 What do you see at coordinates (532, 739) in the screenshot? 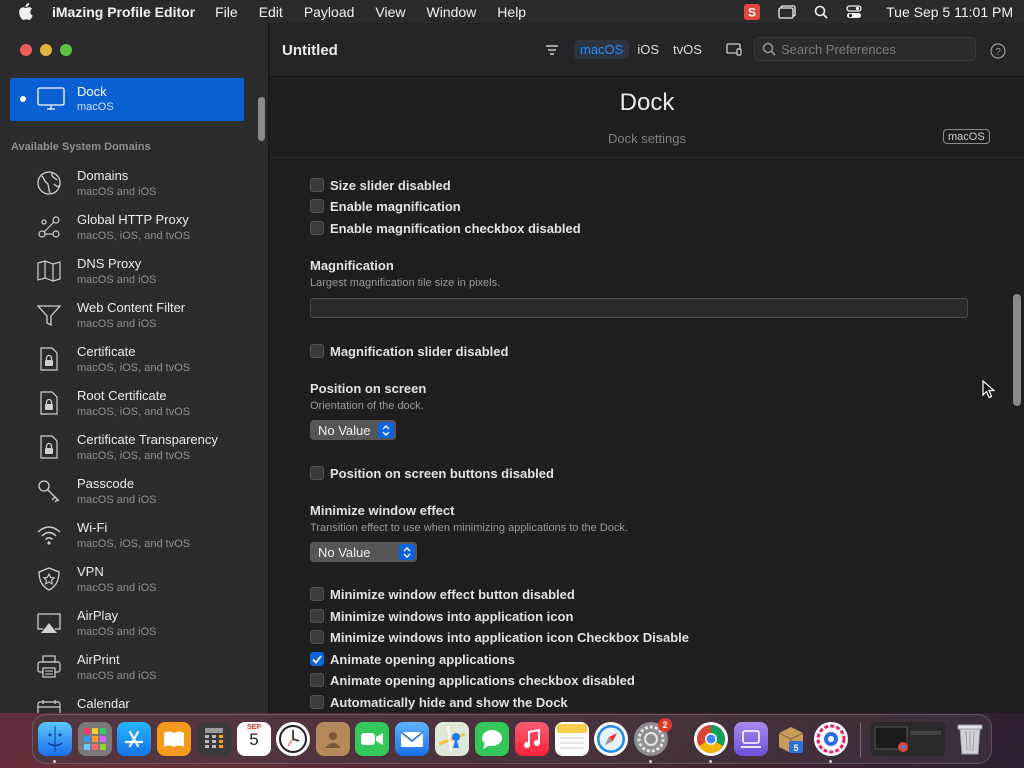
I see `music-icon` at bounding box center [532, 739].